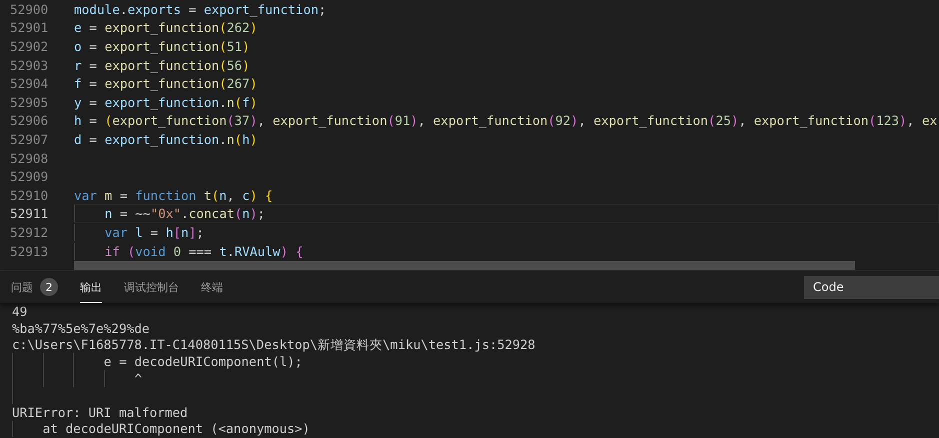 The height and width of the screenshot is (438, 939). What do you see at coordinates (29, 176) in the screenshot?
I see `line-number: 52909` at bounding box center [29, 176].